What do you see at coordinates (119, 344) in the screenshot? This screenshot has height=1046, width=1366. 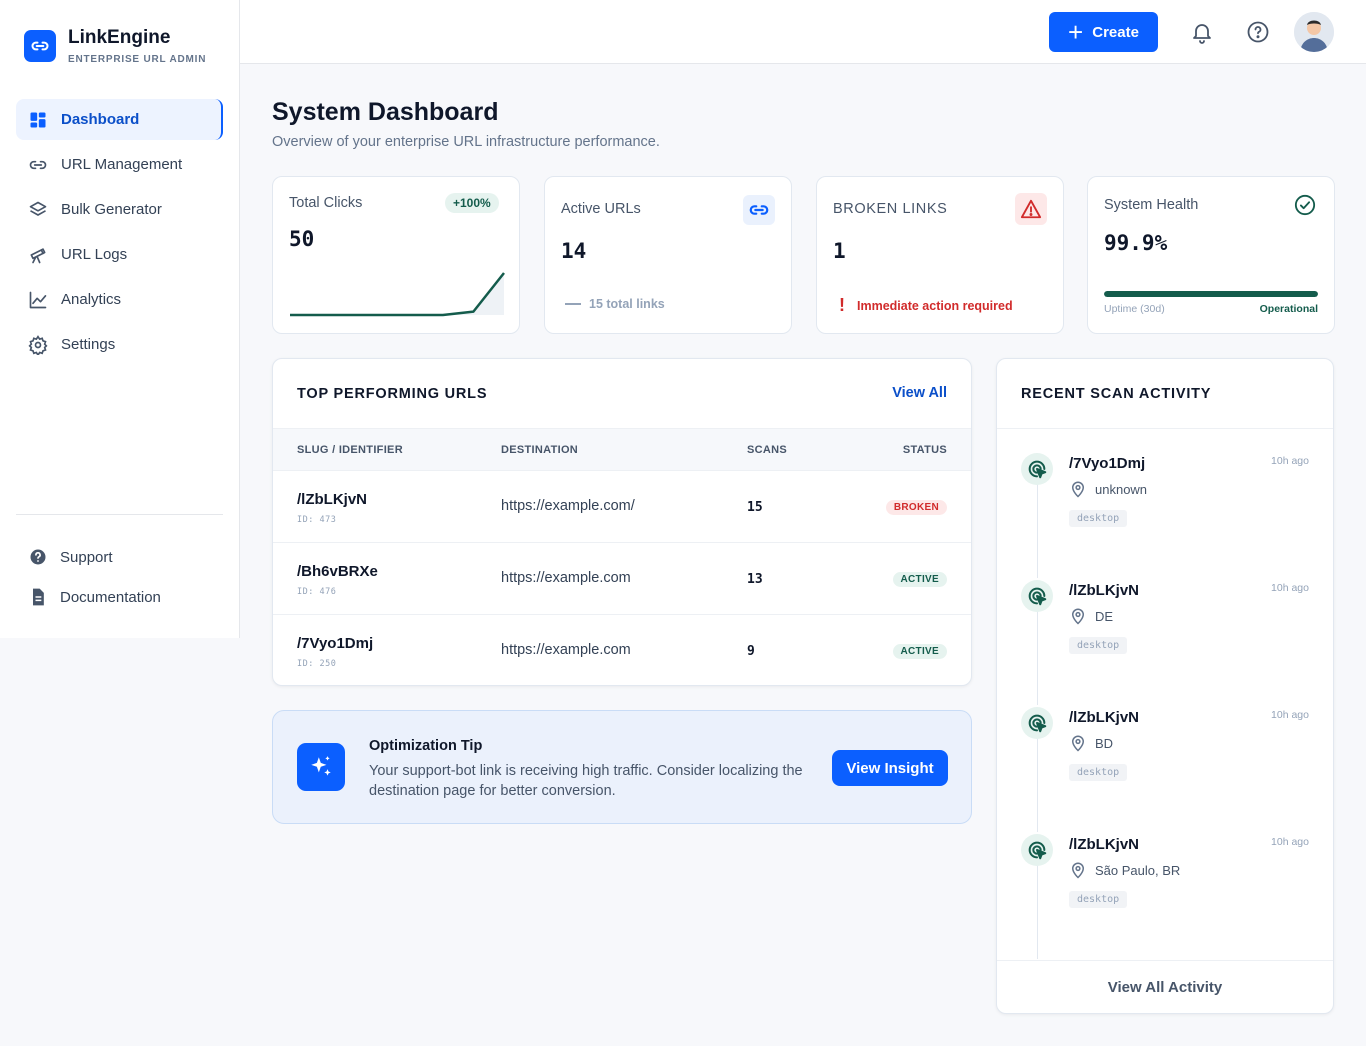 I see `sidebar-item-settings: Settings` at bounding box center [119, 344].